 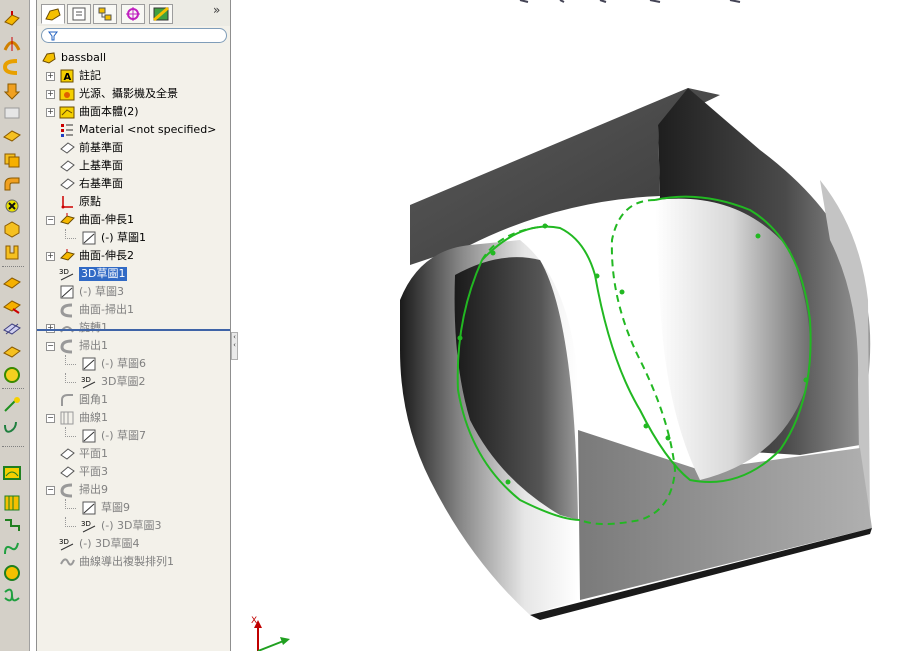 What do you see at coordinates (133, 220) in the screenshot?
I see `tree-item: − 曲面-伸長1` at bounding box center [133, 220].